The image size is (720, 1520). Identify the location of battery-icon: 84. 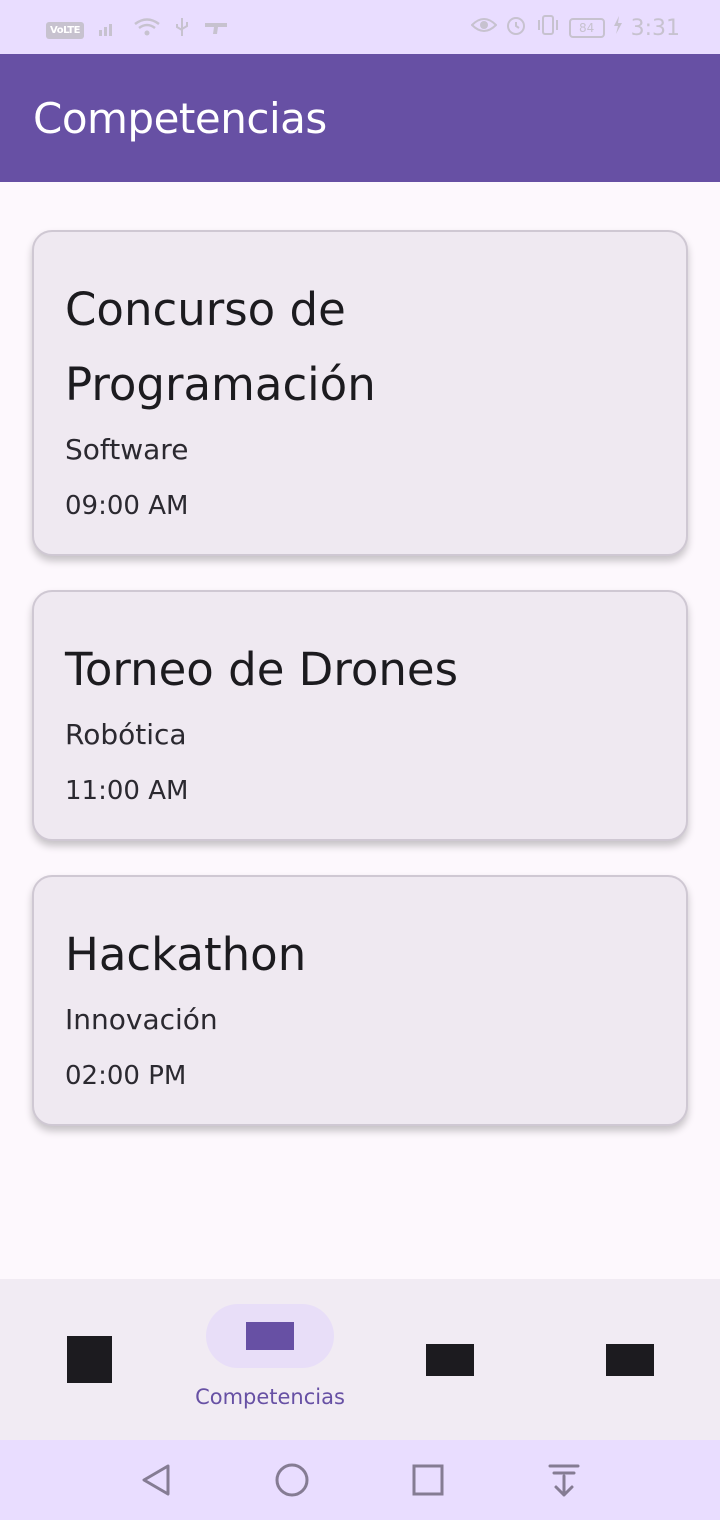
(586, 28).